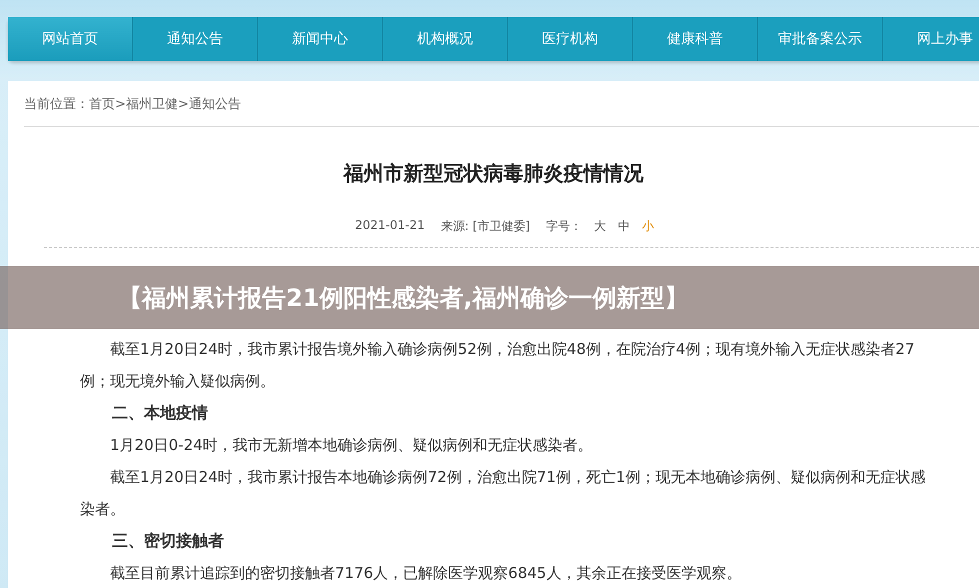 The image size is (979, 588). Describe the element at coordinates (320, 39) in the screenshot. I see `nav-tab: 新闻中心` at that location.